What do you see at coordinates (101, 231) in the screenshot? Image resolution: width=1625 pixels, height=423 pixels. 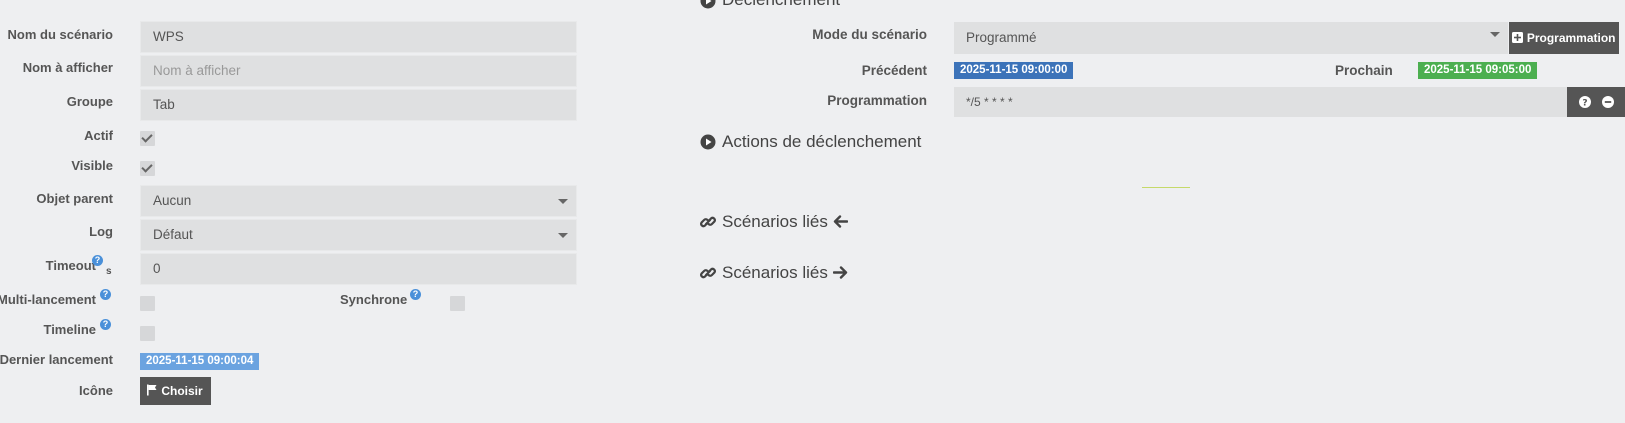 I see `log-label: Log` at bounding box center [101, 231].